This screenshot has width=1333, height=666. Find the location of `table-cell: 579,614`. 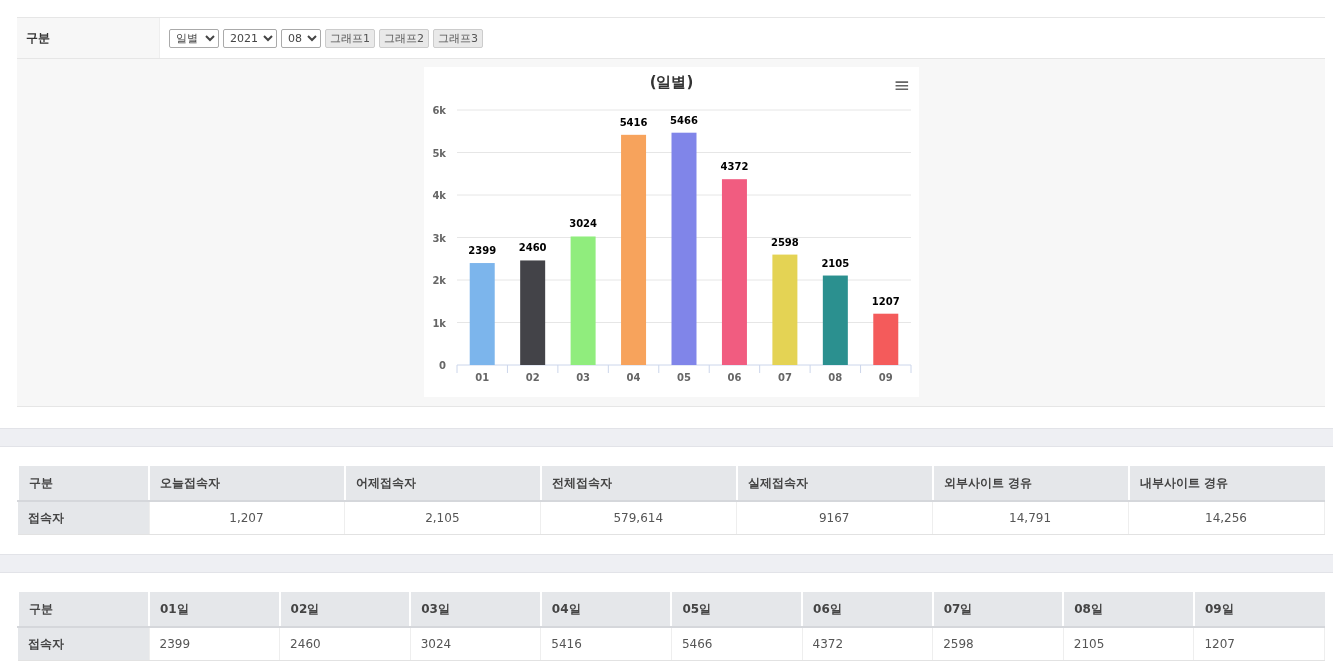

table-cell: 579,614 is located at coordinates (638, 518).